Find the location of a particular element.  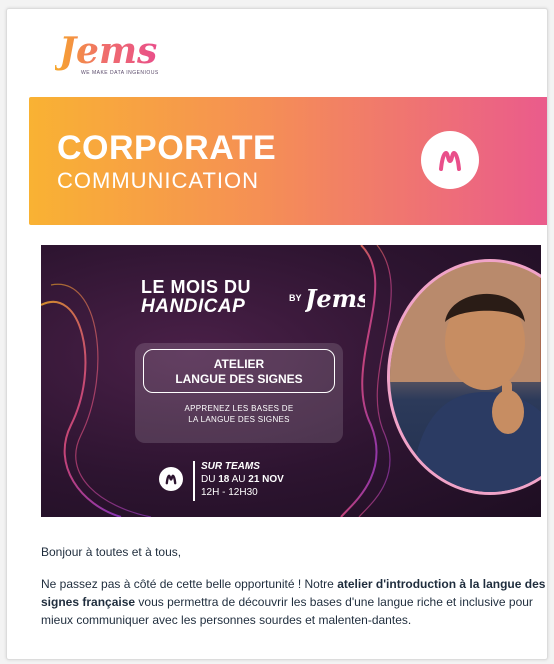

schedule-divider is located at coordinates (194, 481).